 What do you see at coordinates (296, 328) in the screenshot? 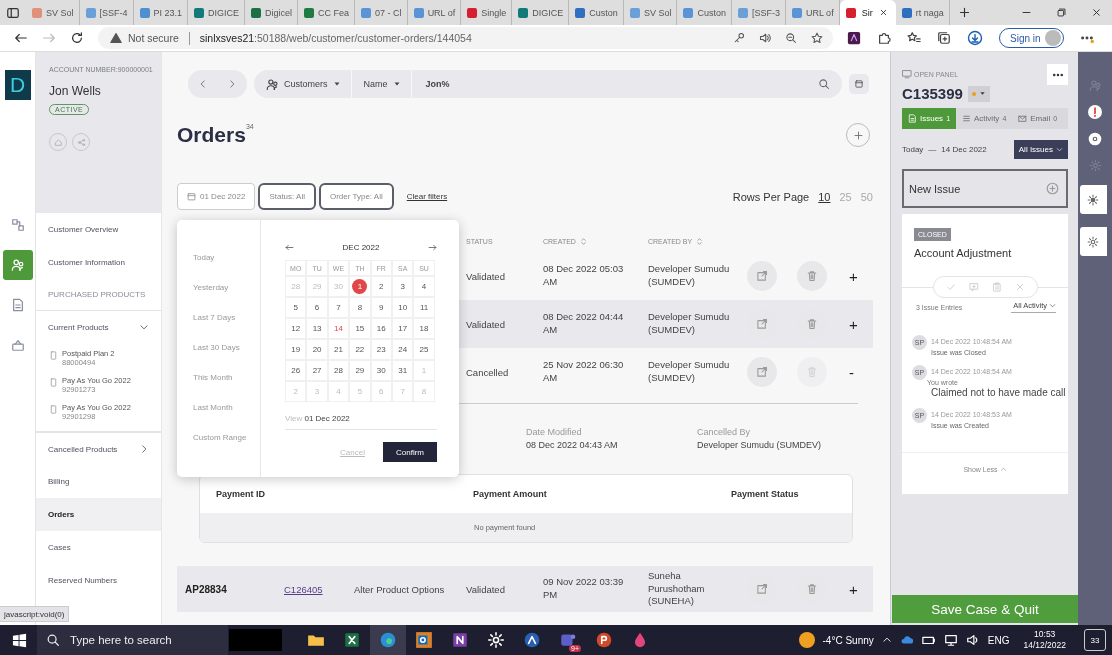
I see `calendar-day: 12` at bounding box center [296, 328].